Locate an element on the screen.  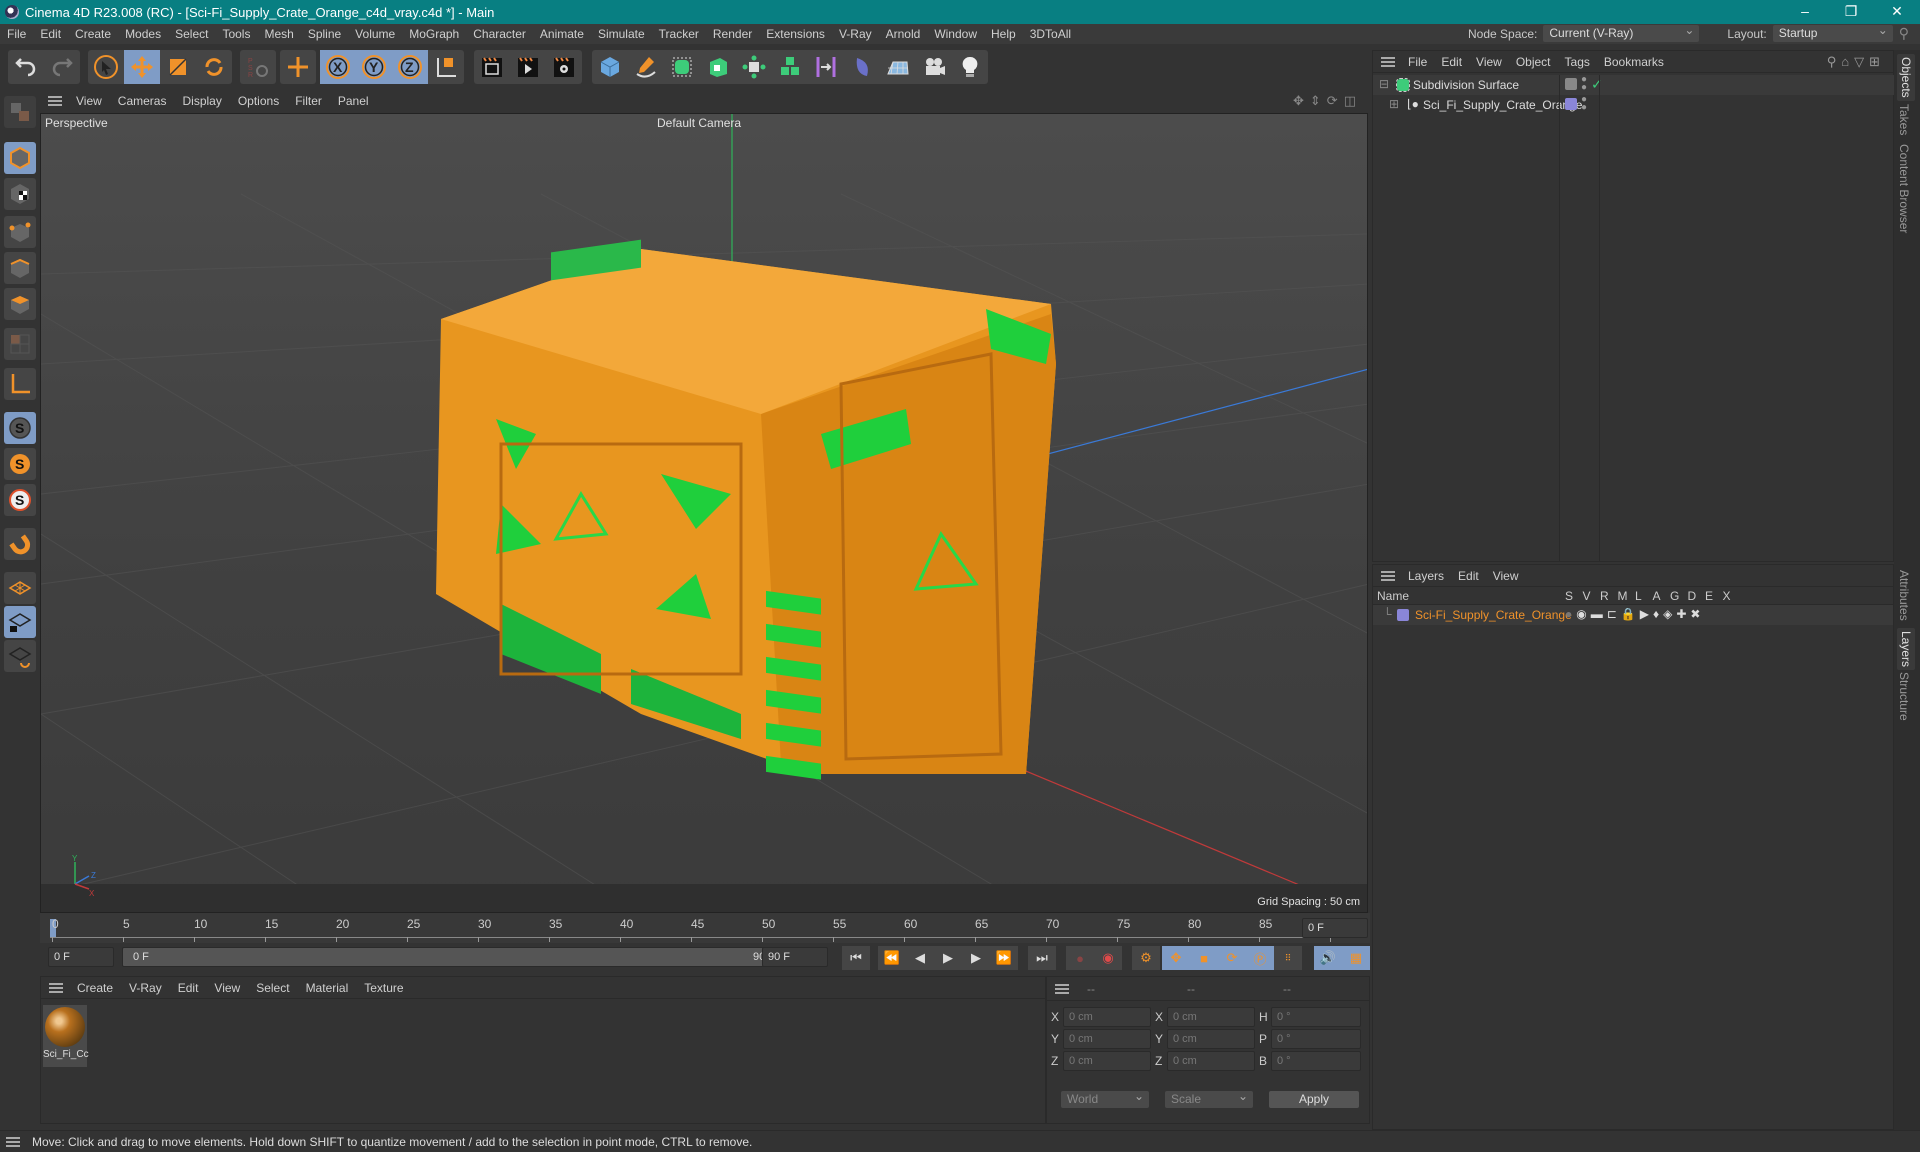
coordinate-system-button is located at coordinates (446, 67).